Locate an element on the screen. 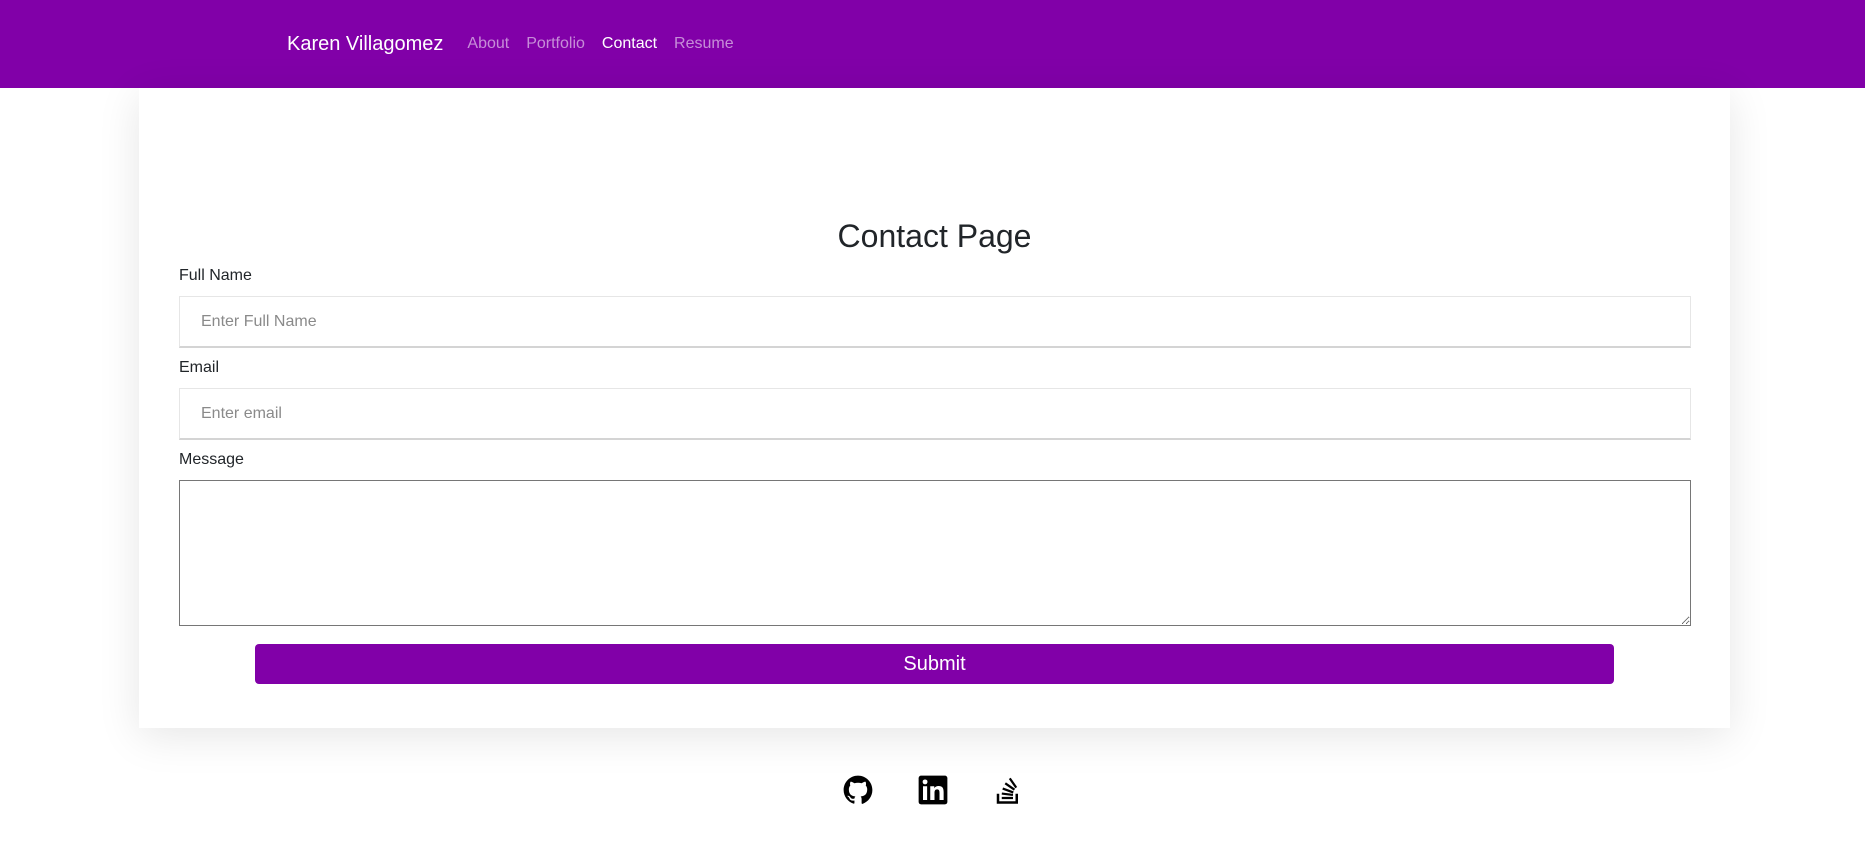  email-label: Email is located at coordinates (199, 367).